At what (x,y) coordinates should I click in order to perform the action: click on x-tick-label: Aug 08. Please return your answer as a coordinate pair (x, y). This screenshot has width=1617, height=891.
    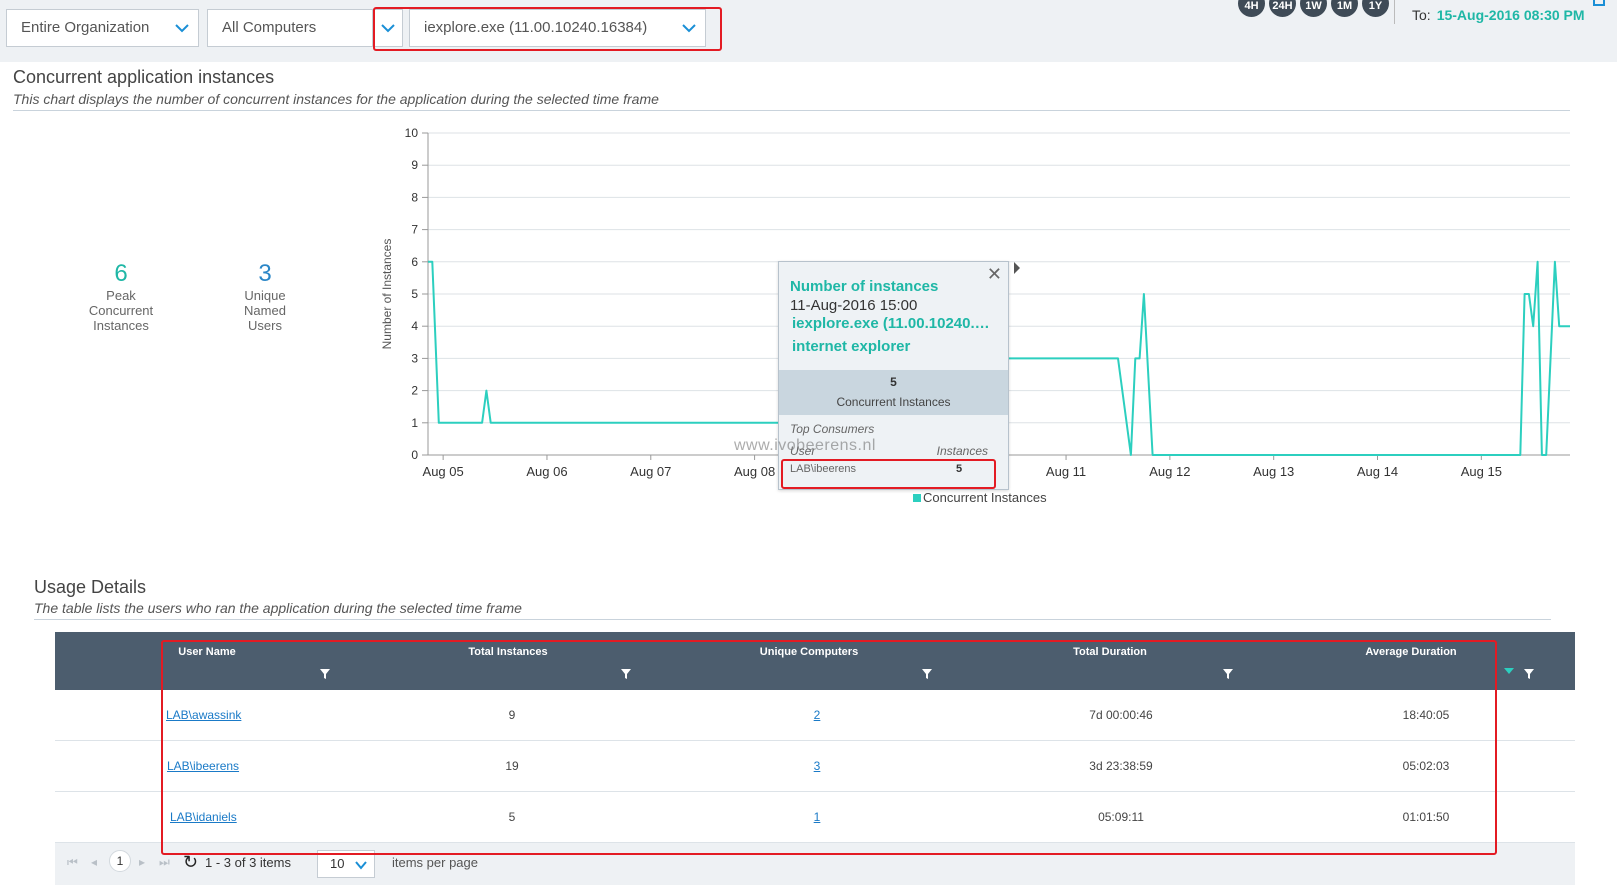
    Looking at the image, I should click on (754, 471).